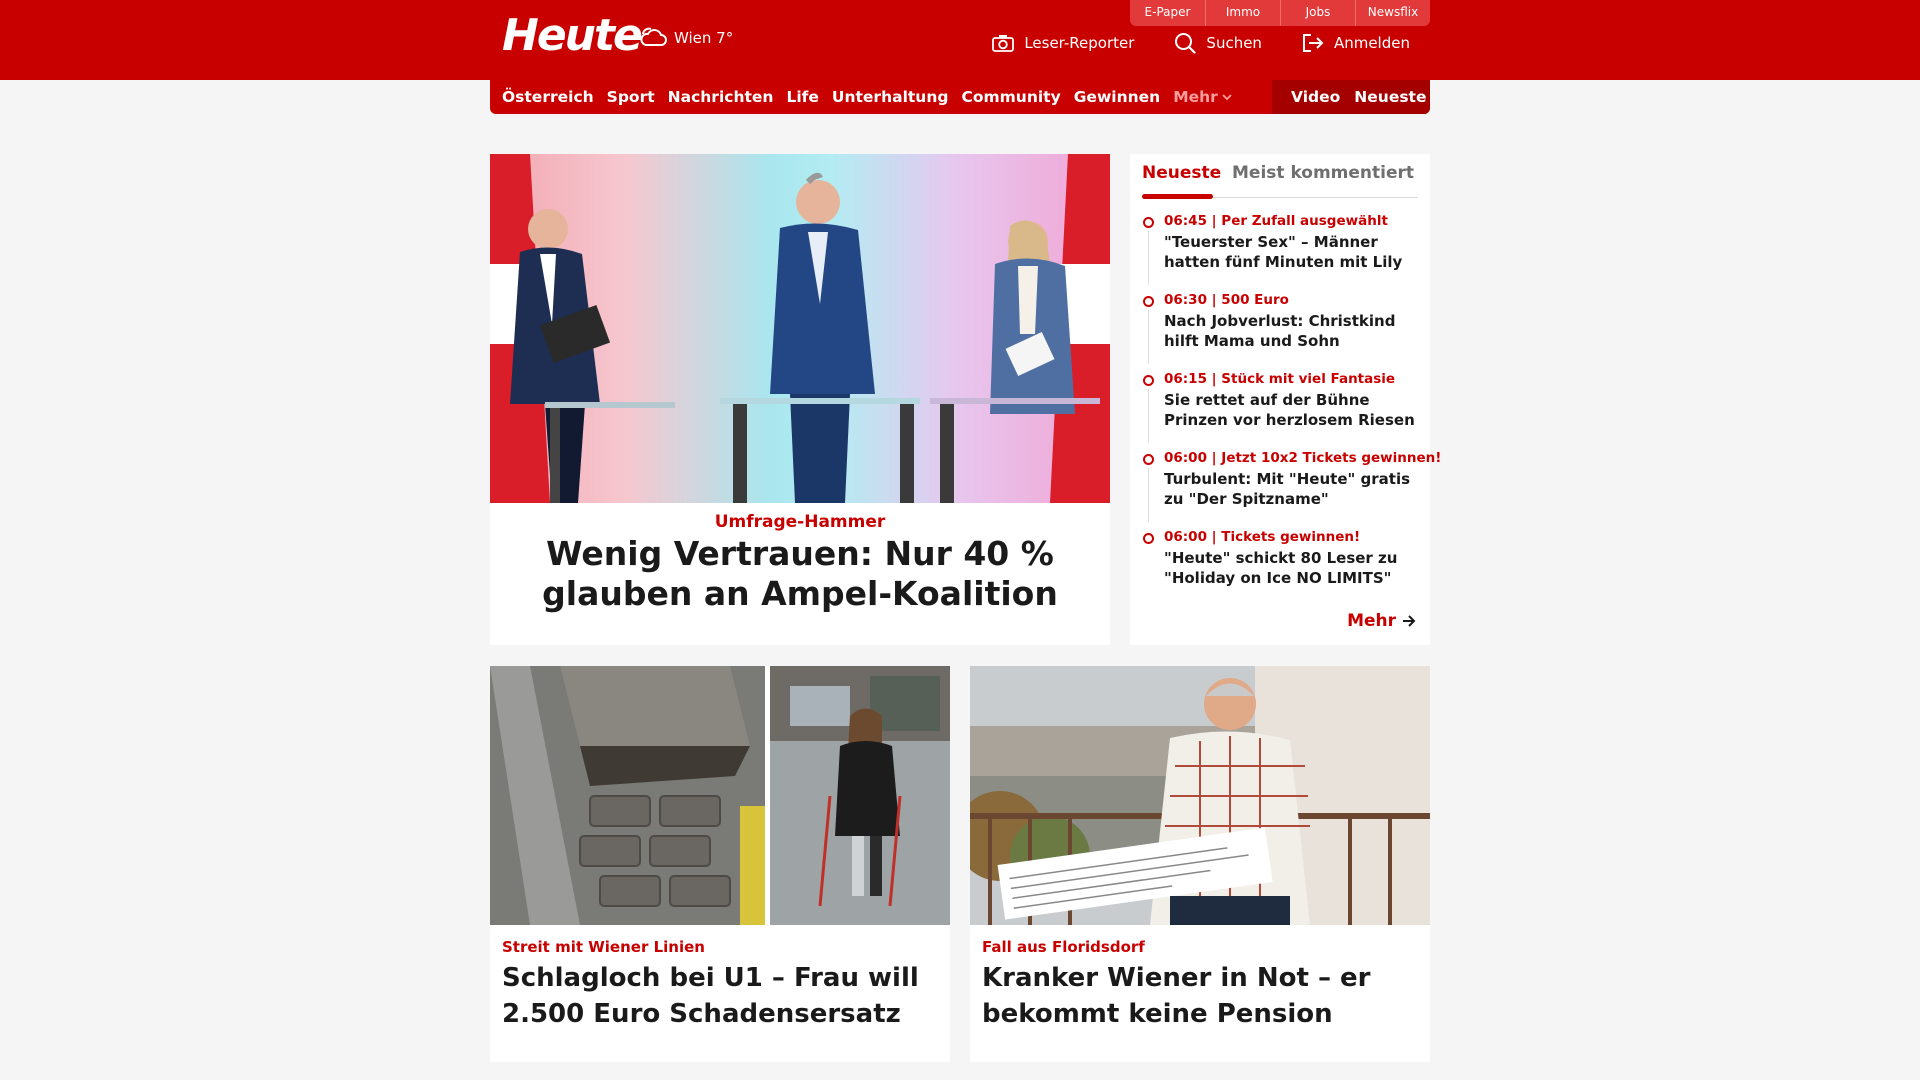 The width and height of the screenshot is (1920, 1080). Describe the element at coordinates (704, 38) in the screenshot. I see `weather-label: Wien 7°` at that location.